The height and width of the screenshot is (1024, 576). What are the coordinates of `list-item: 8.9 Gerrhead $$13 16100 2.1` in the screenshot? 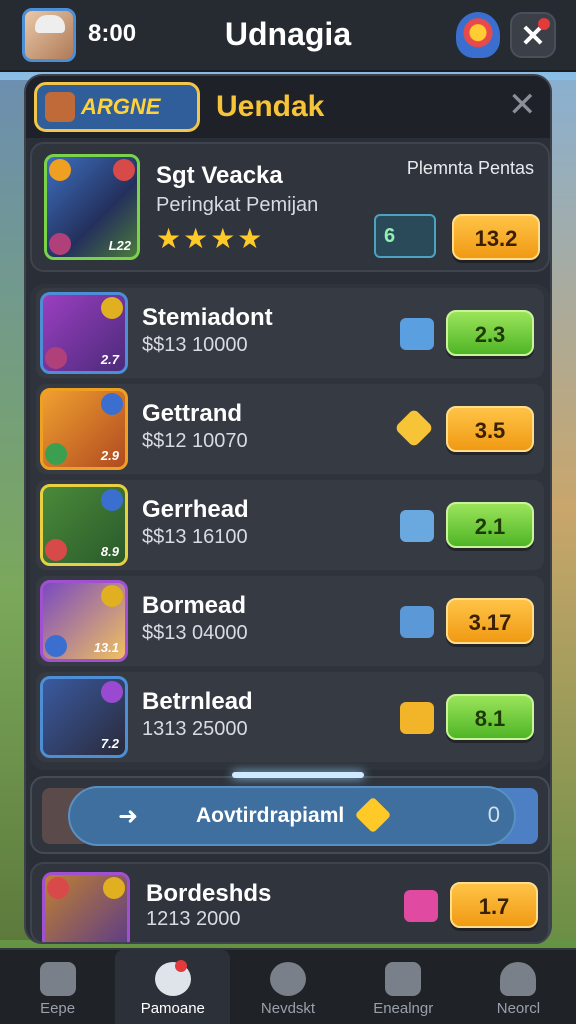 It's located at (290, 525).